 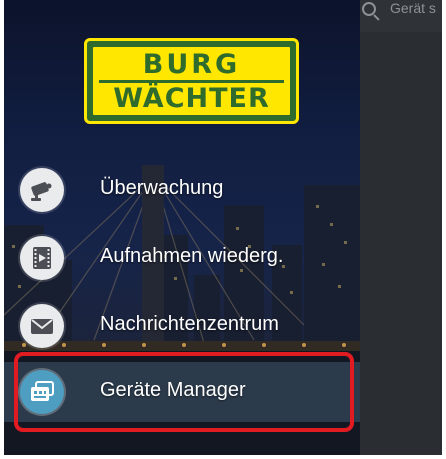 I want to click on menu-item-label: Aufnahmen wiederg., so click(x=192, y=256).